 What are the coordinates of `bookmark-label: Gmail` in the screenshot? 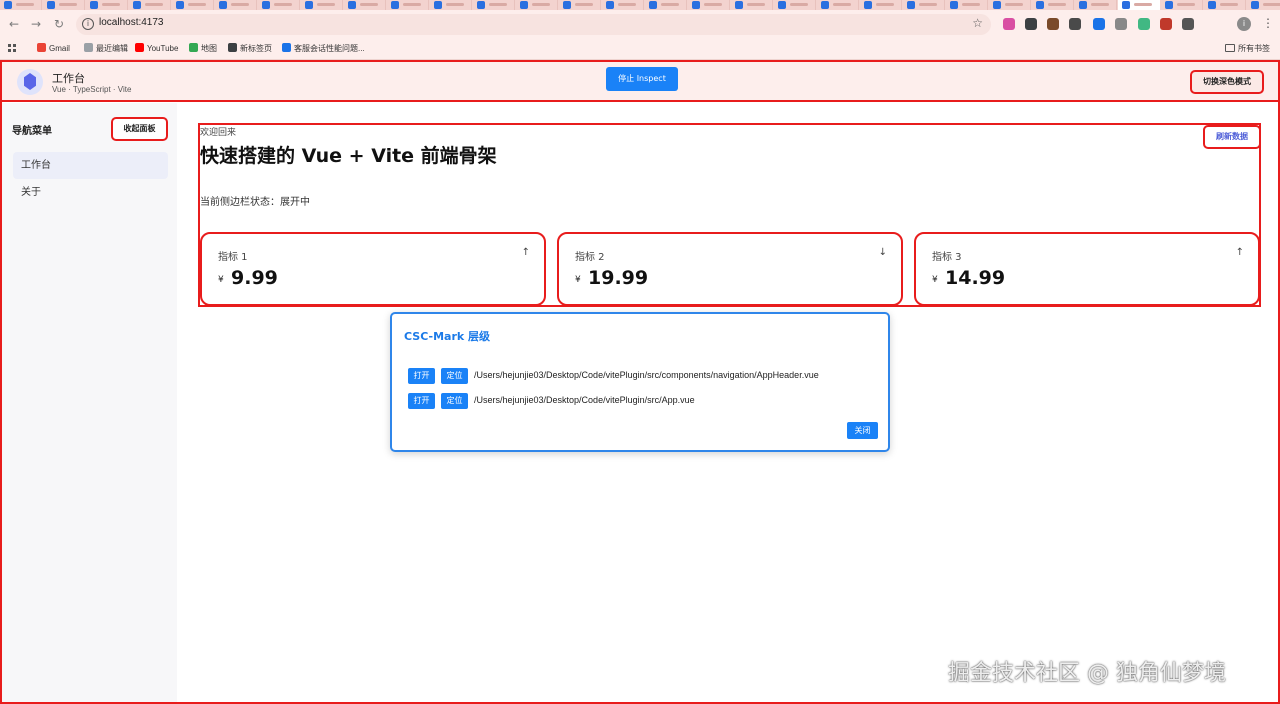 It's located at (59, 48).